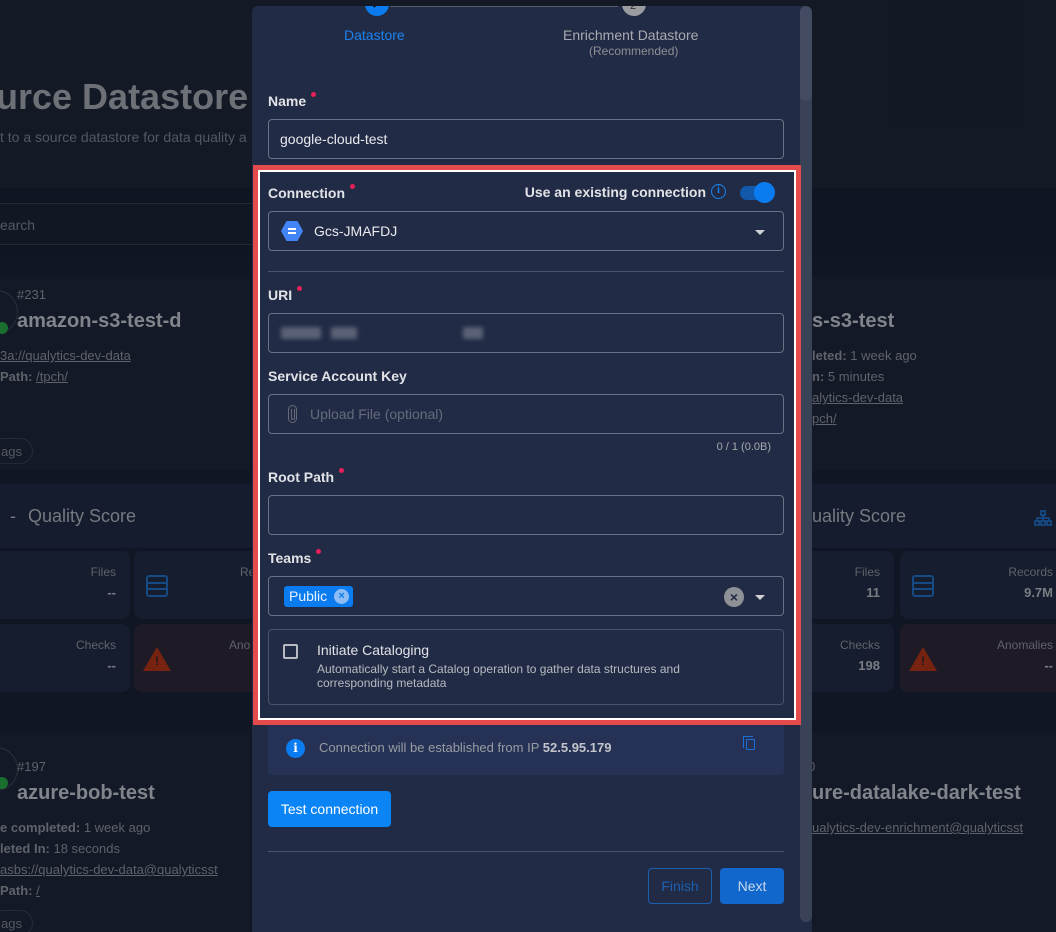 The image size is (1056, 932). What do you see at coordinates (504, 6) in the screenshot?
I see `step-connector` at bounding box center [504, 6].